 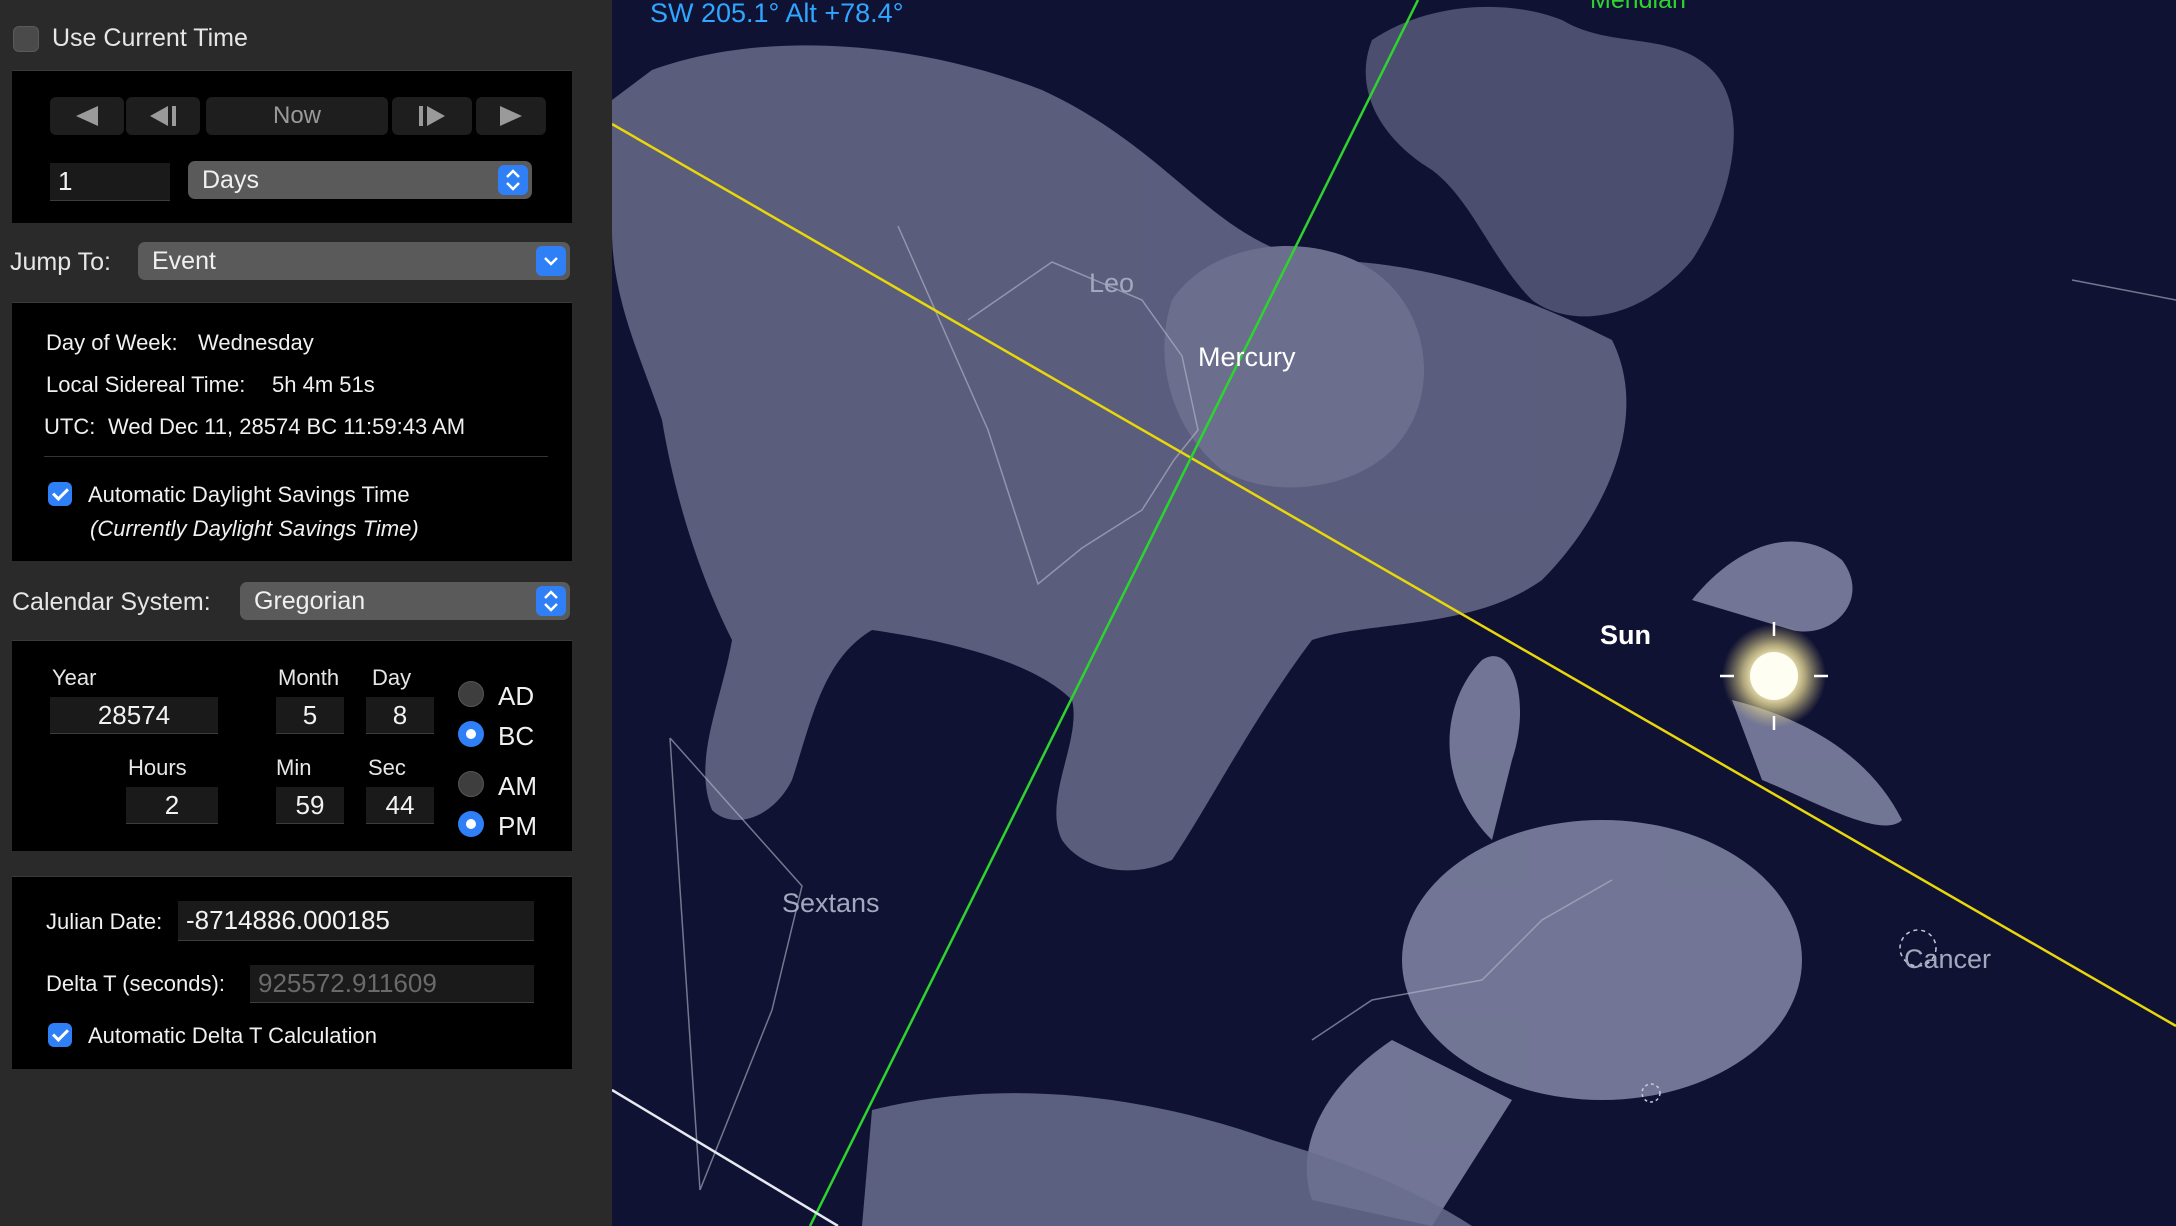 I want to click on bc-radio-label: BC, so click(x=516, y=736).